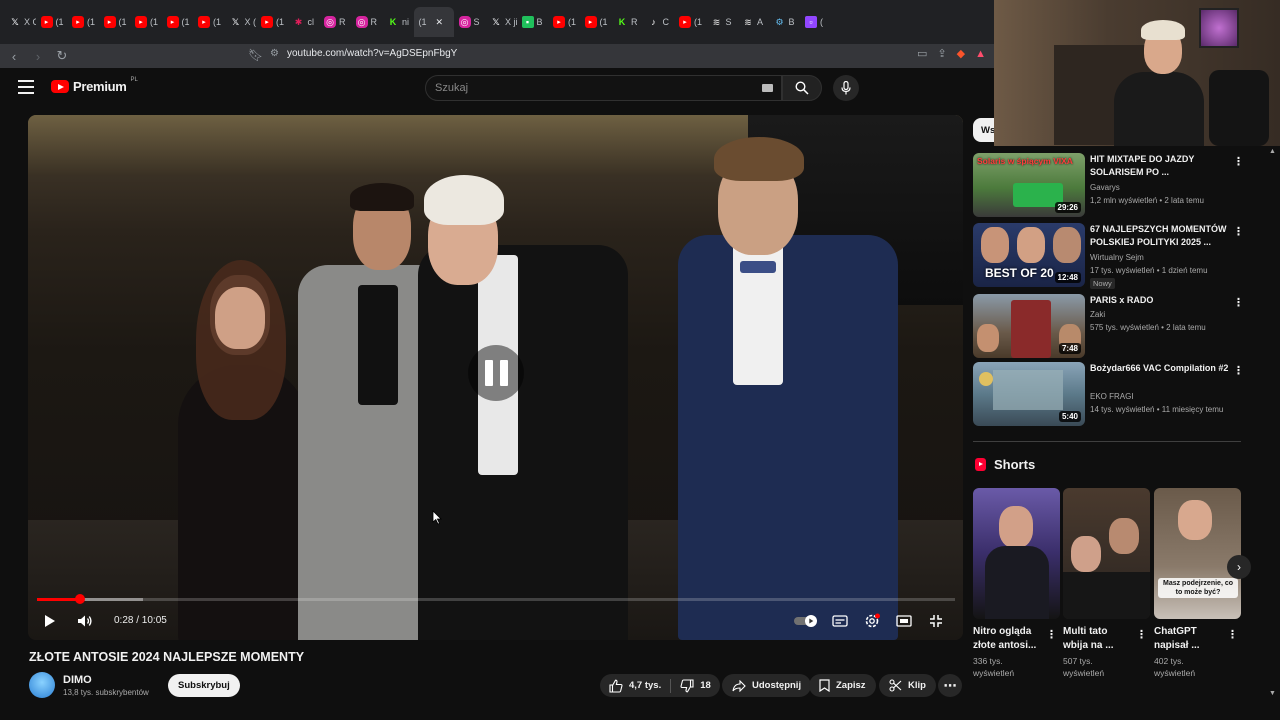 The image size is (1280, 720). I want to click on browser-tab: 𝕏 X (2, so click(240, 22).